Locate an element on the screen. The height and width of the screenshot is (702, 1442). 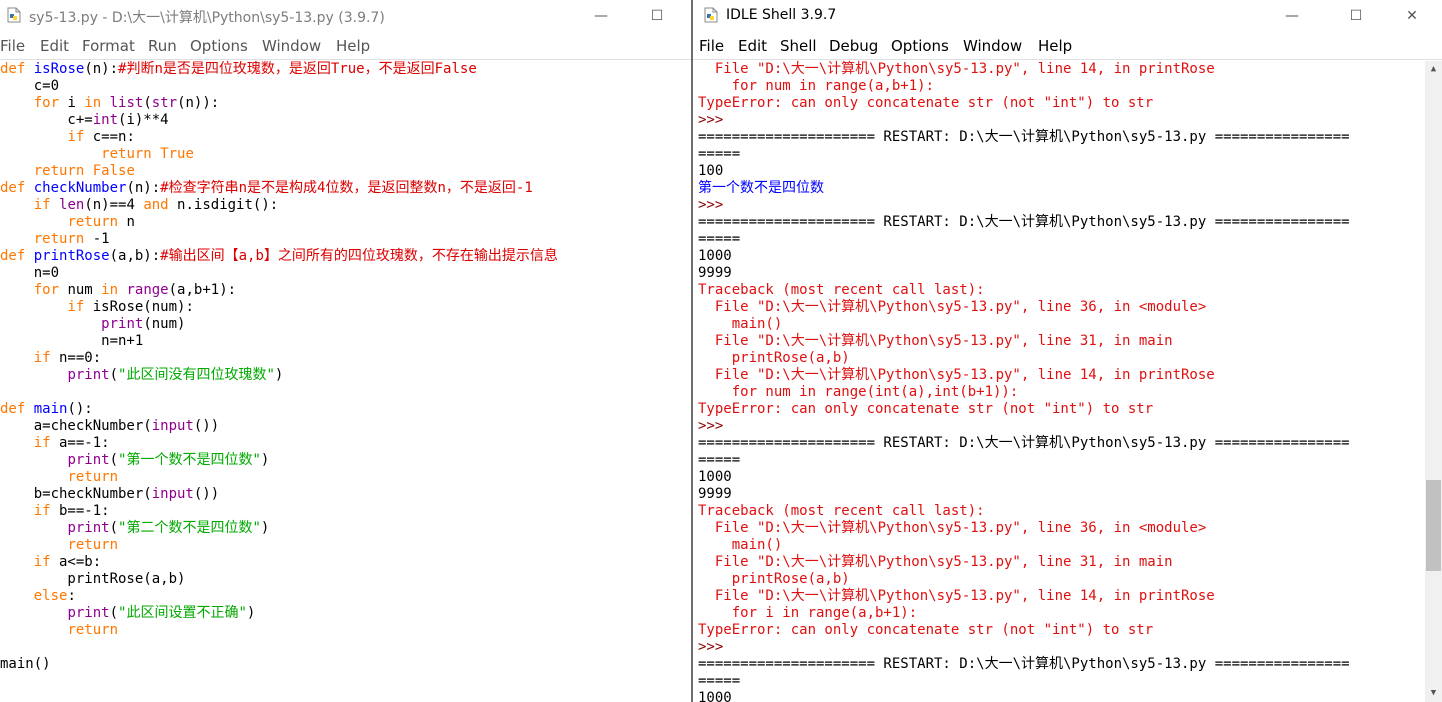
shell-line: for num in range(a,b+1): is located at coordinates (816, 86).